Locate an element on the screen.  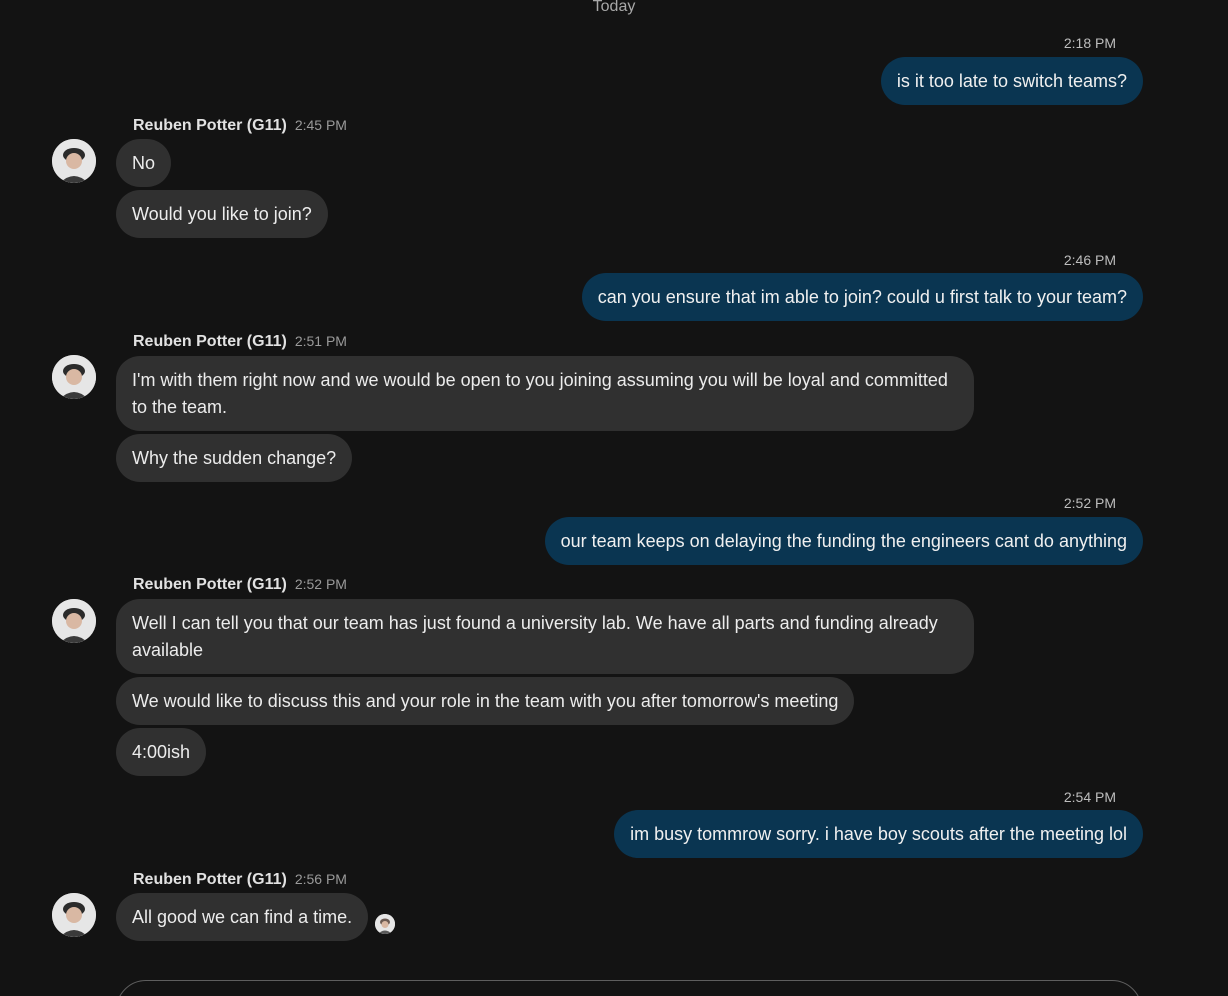
incoming-message-bubble: All good we can find a time. is located at coordinates (242, 917).